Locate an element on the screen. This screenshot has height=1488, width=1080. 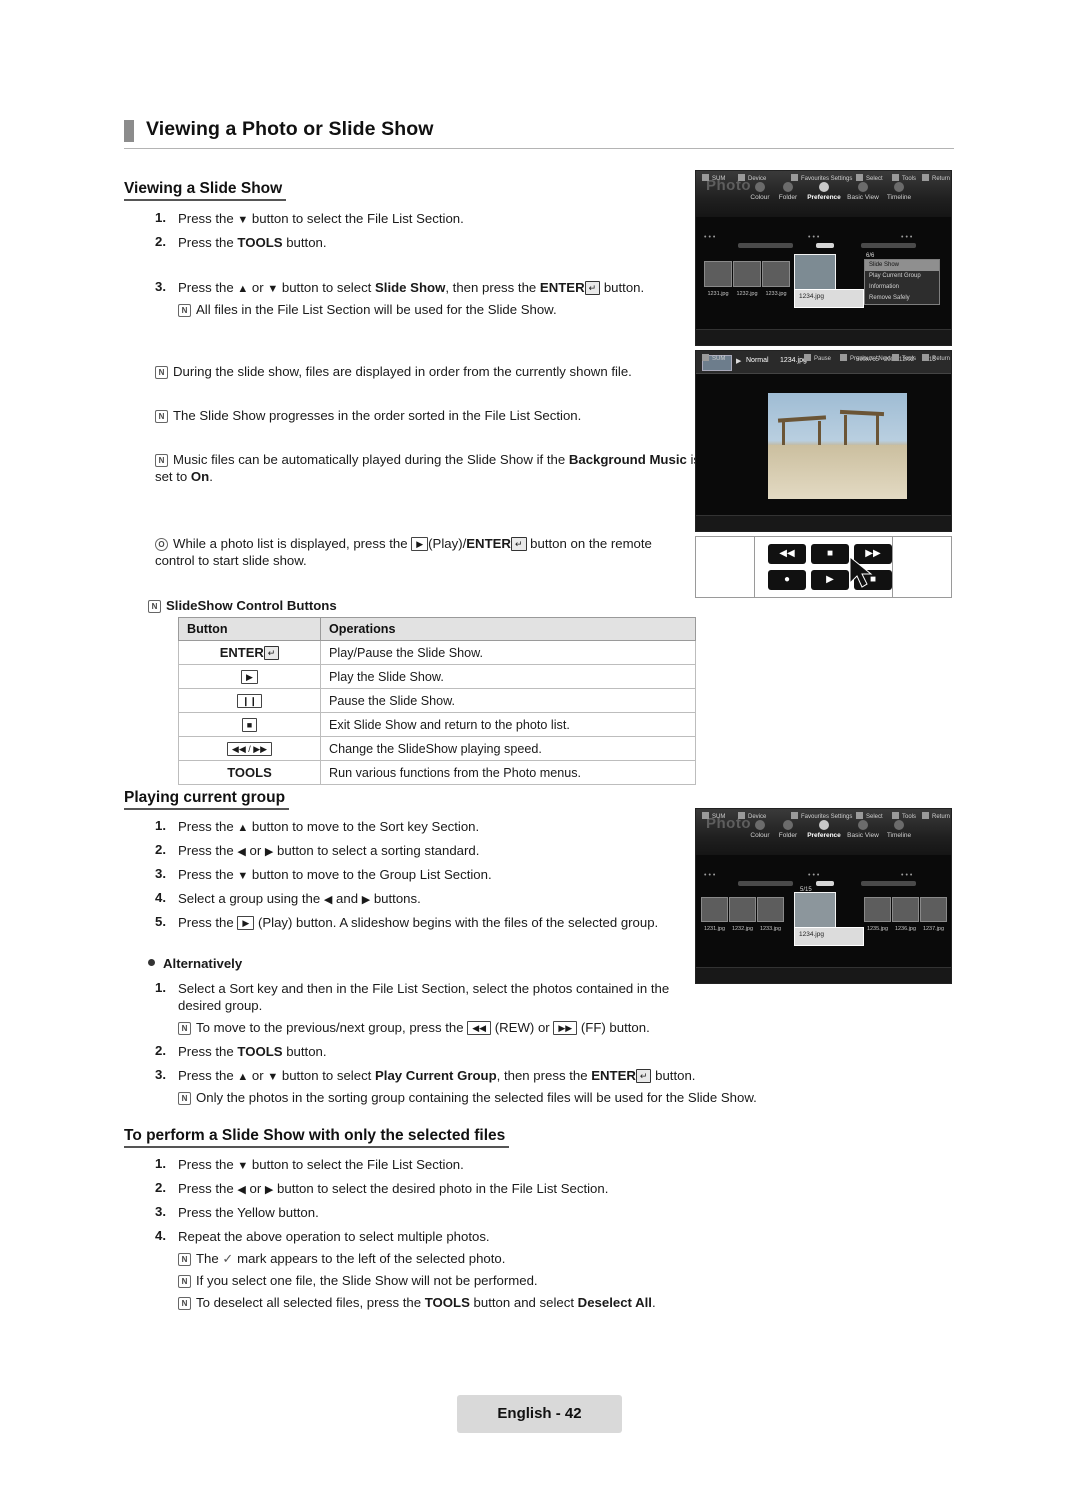
bottom-item-pause: Pause is located at coordinates (817, 358).